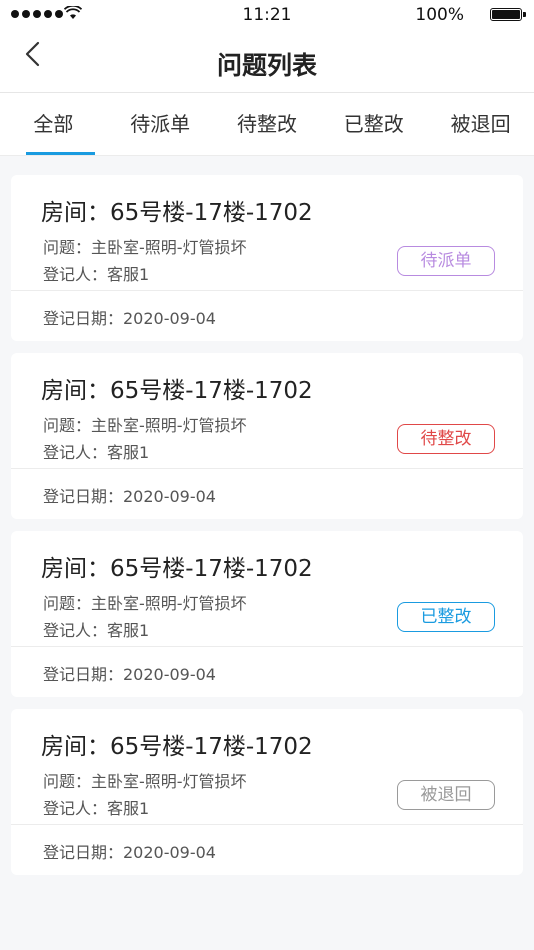 The height and width of the screenshot is (950, 534). I want to click on status-bar: 11:21 100%, so click(267, 15).